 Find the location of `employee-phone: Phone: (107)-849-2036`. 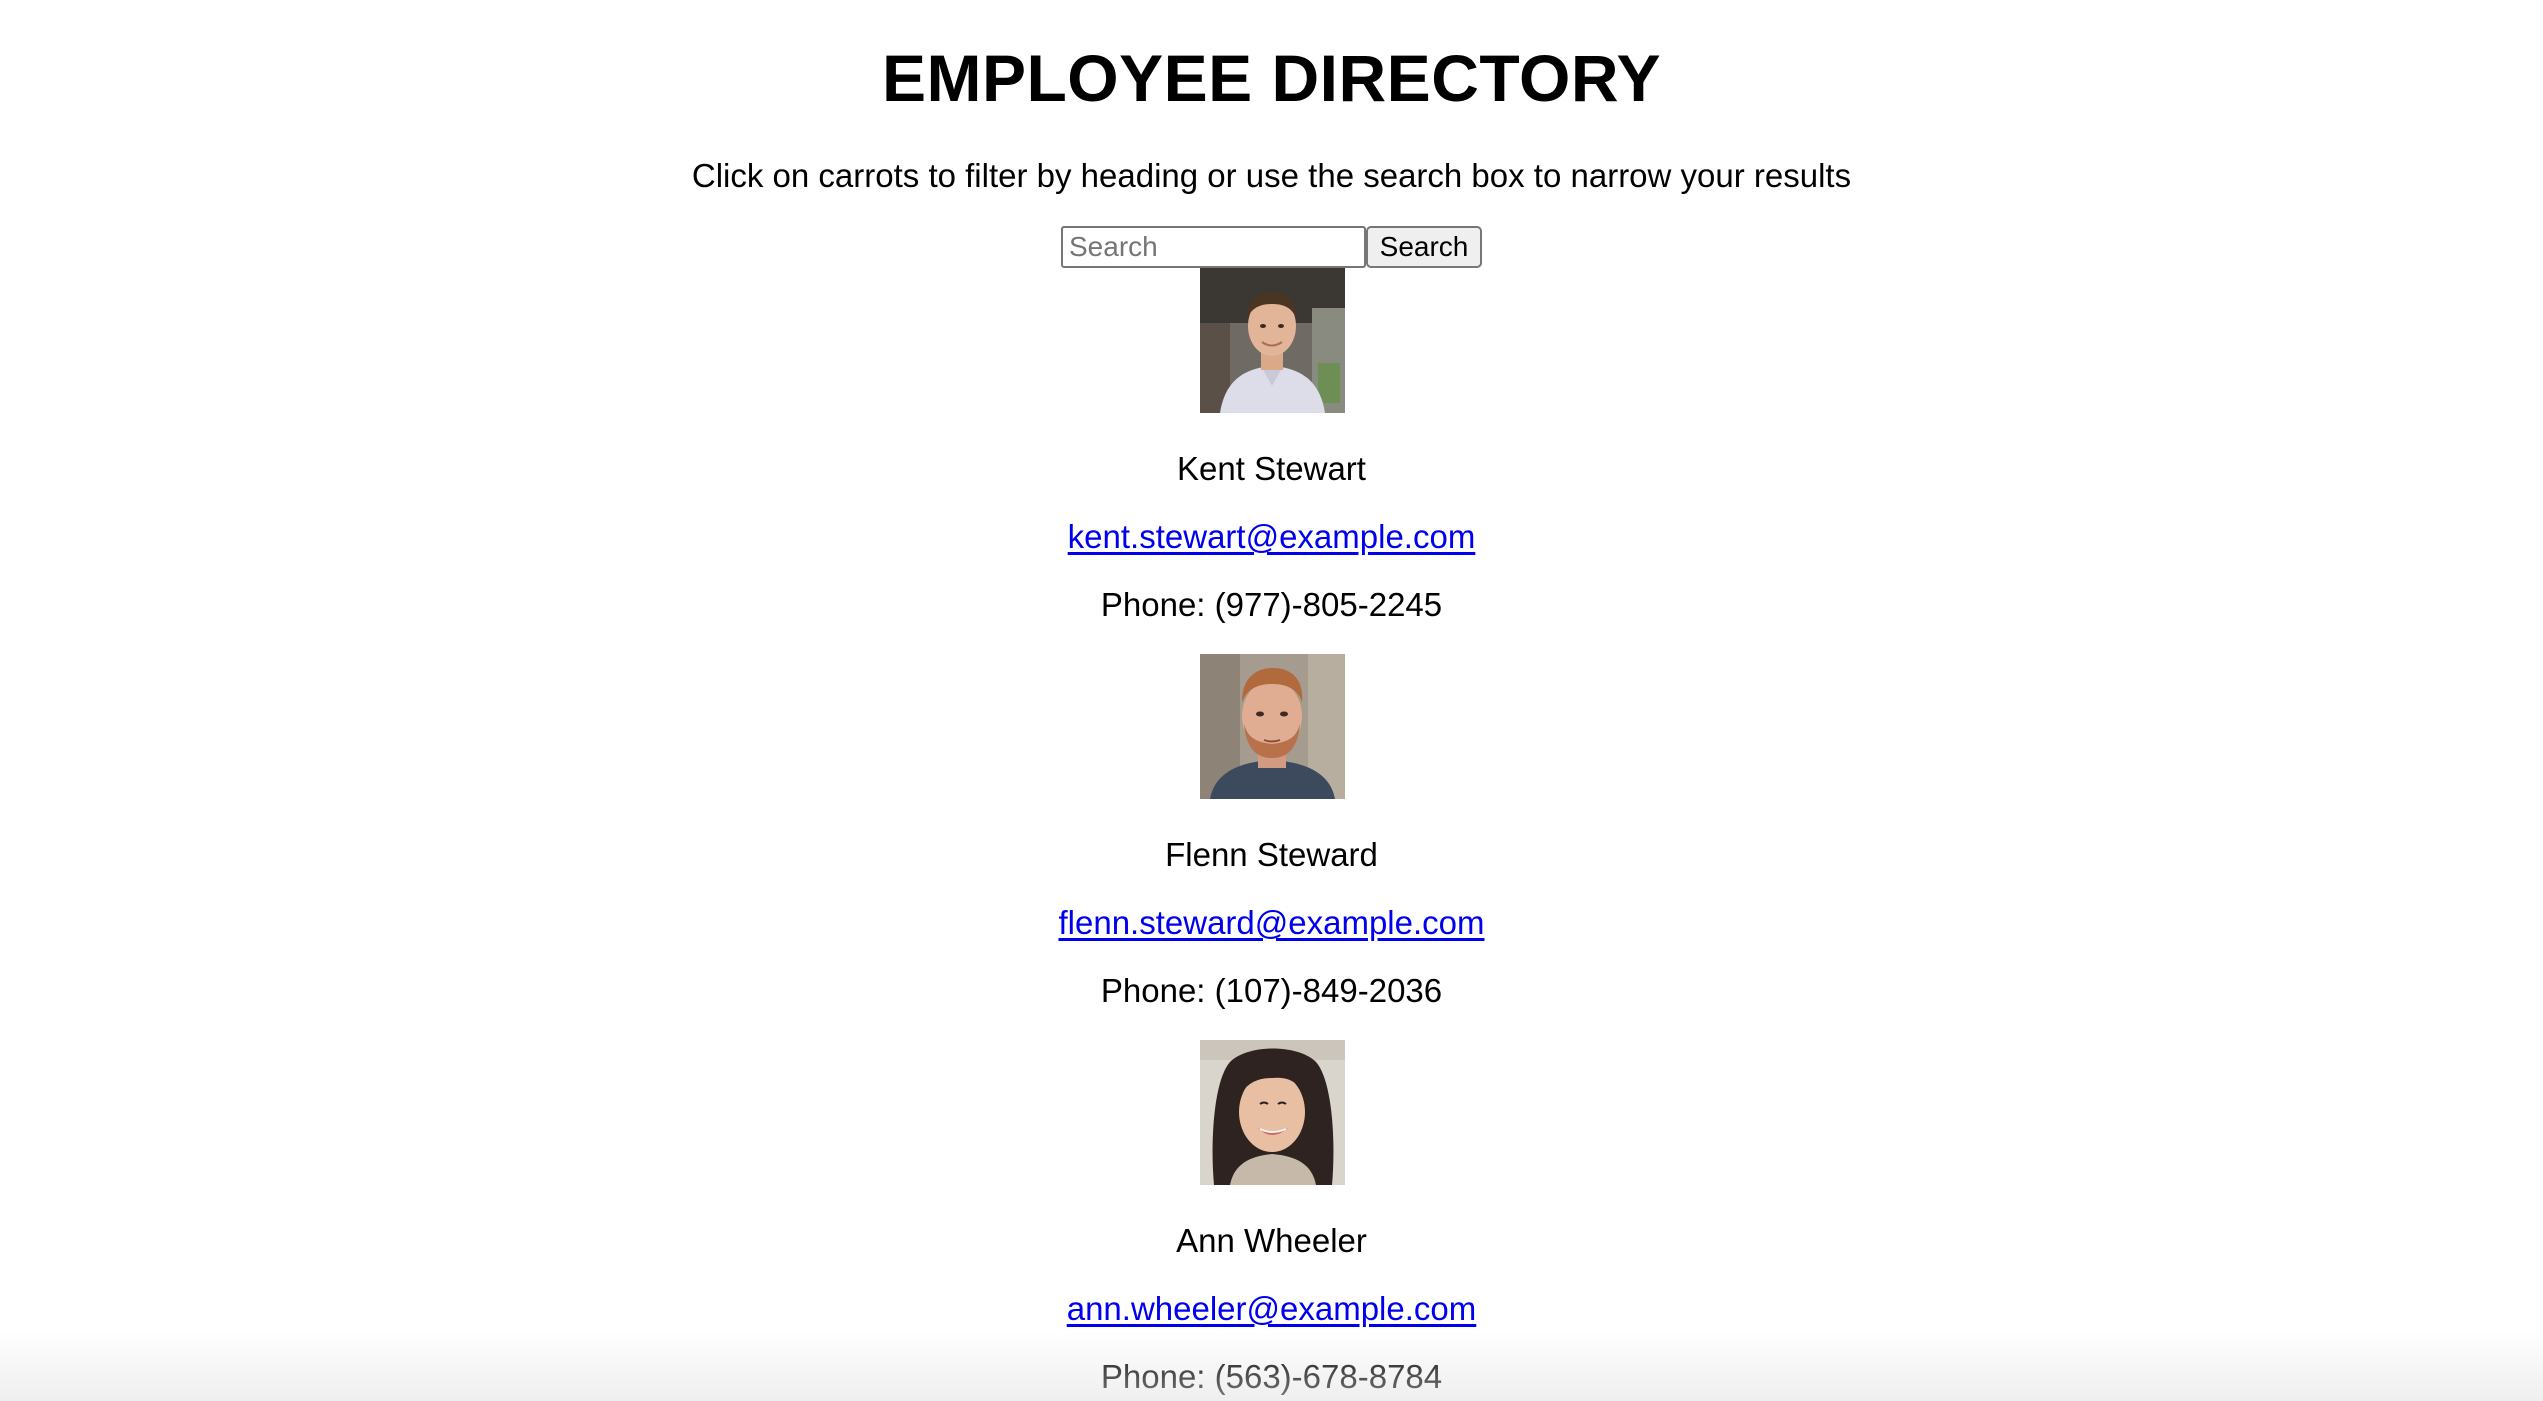

employee-phone: Phone: (107)-849-2036 is located at coordinates (1271, 990).